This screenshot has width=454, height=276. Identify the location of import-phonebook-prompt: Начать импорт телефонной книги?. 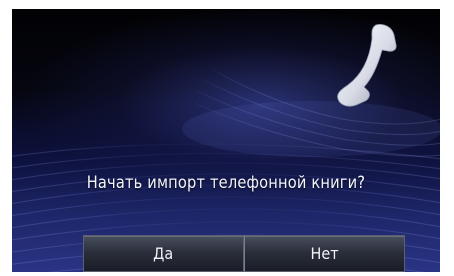
(226, 183).